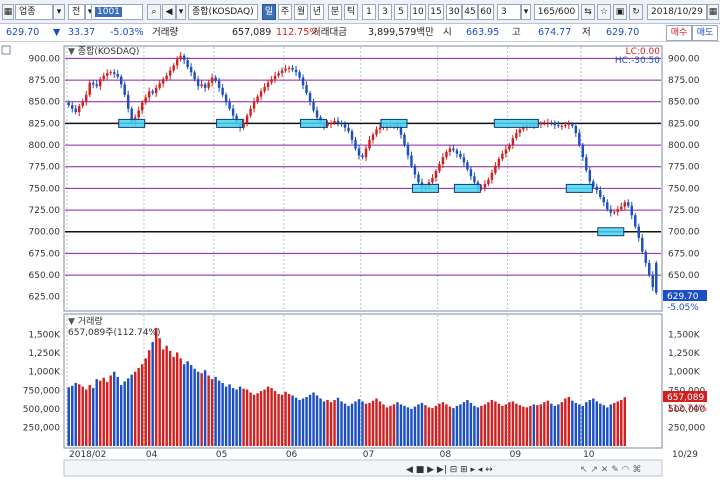 Image resolution: width=720 pixels, height=480 pixels. I want to click on date-input: 2018/10/29, so click(677, 12).